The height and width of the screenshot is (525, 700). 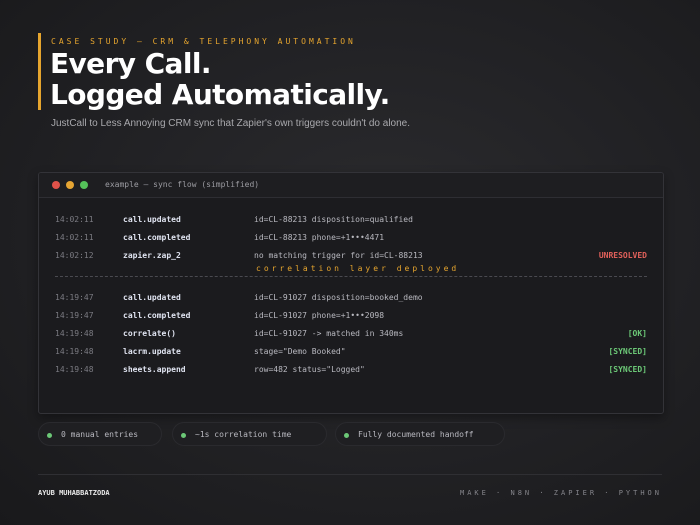 I want to click on accent-bar, so click(x=39, y=71).